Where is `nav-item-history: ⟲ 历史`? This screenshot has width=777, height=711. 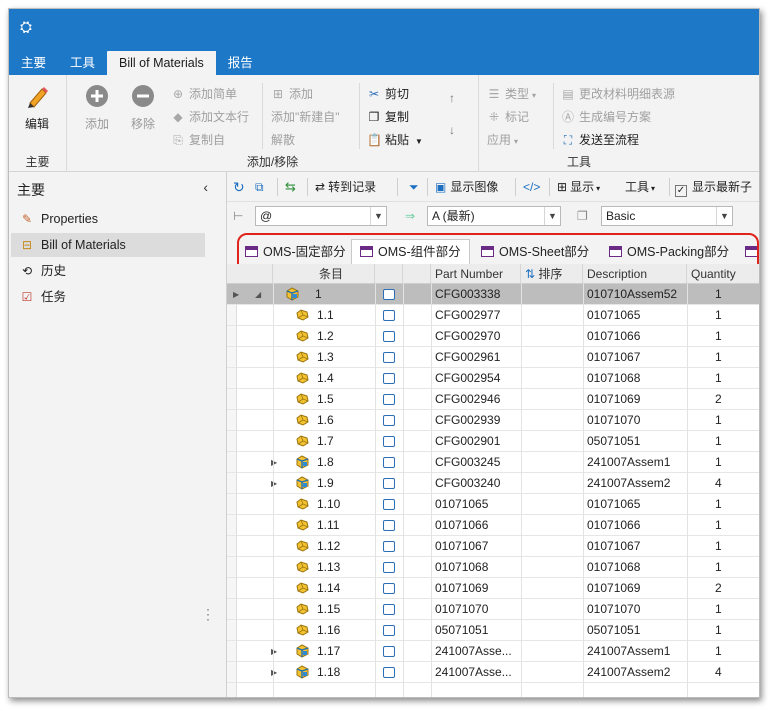
nav-item-history: ⟲ 历史 is located at coordinates (108, 271).